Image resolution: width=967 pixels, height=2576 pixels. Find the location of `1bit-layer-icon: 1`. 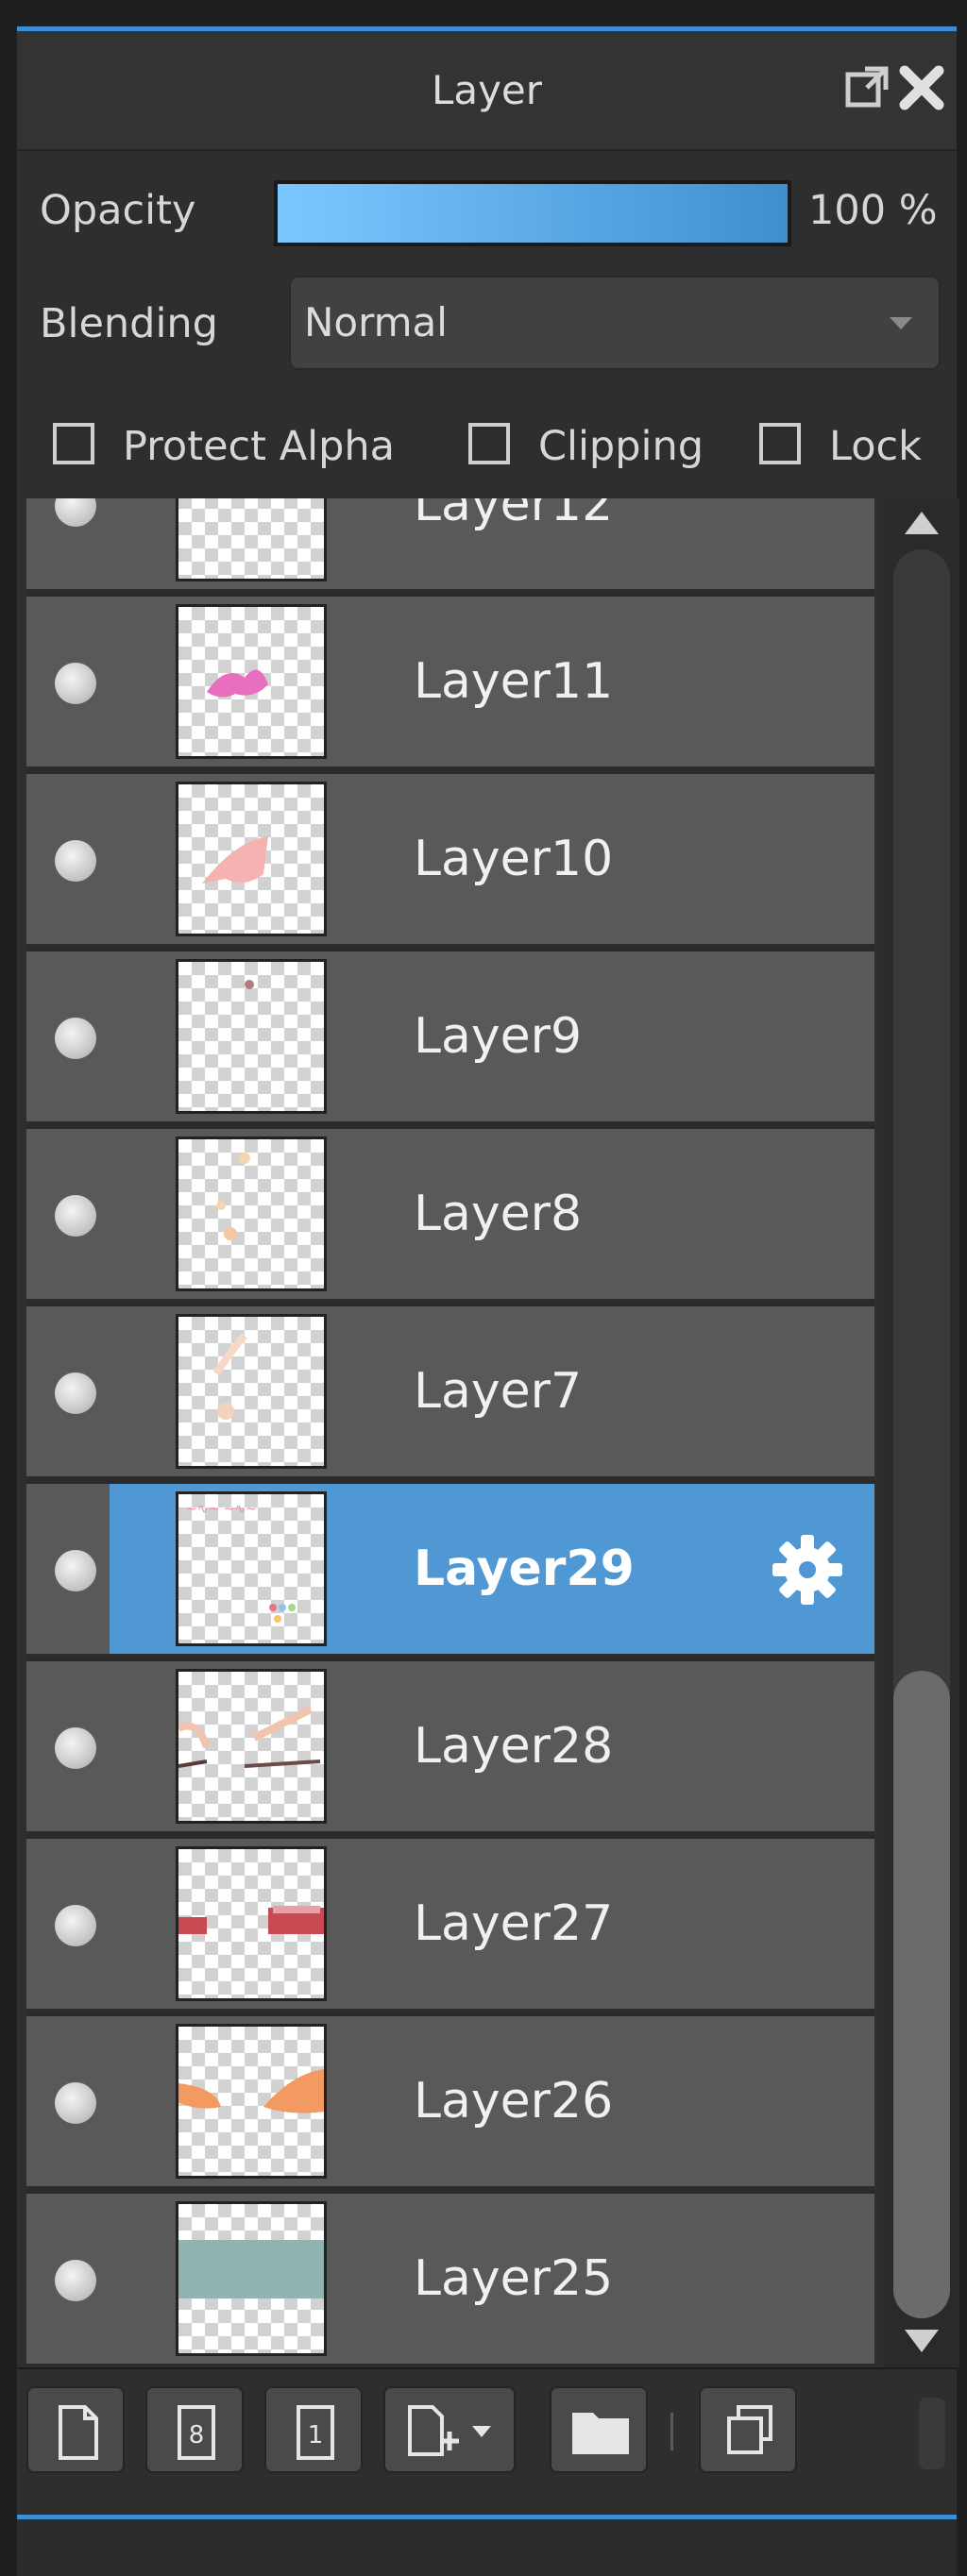

1bit-layer-icon: 1 is located at coordinates (316, 2432).